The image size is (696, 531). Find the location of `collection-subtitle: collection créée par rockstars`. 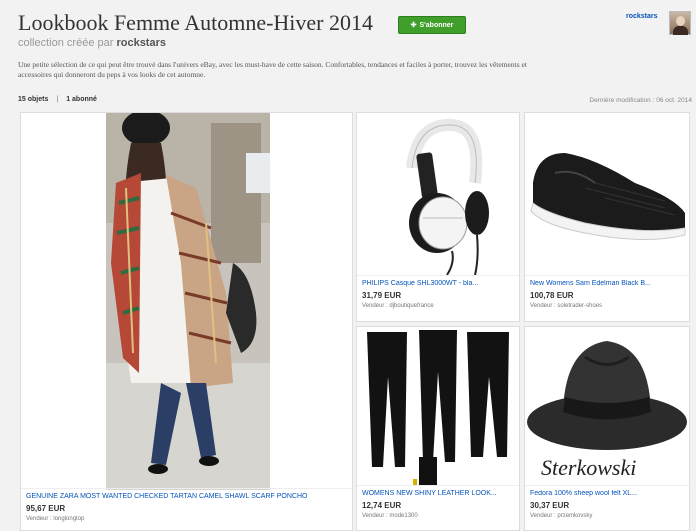

collection-subtitle: collection créée par rockstars is located at coordinates (92, 43).